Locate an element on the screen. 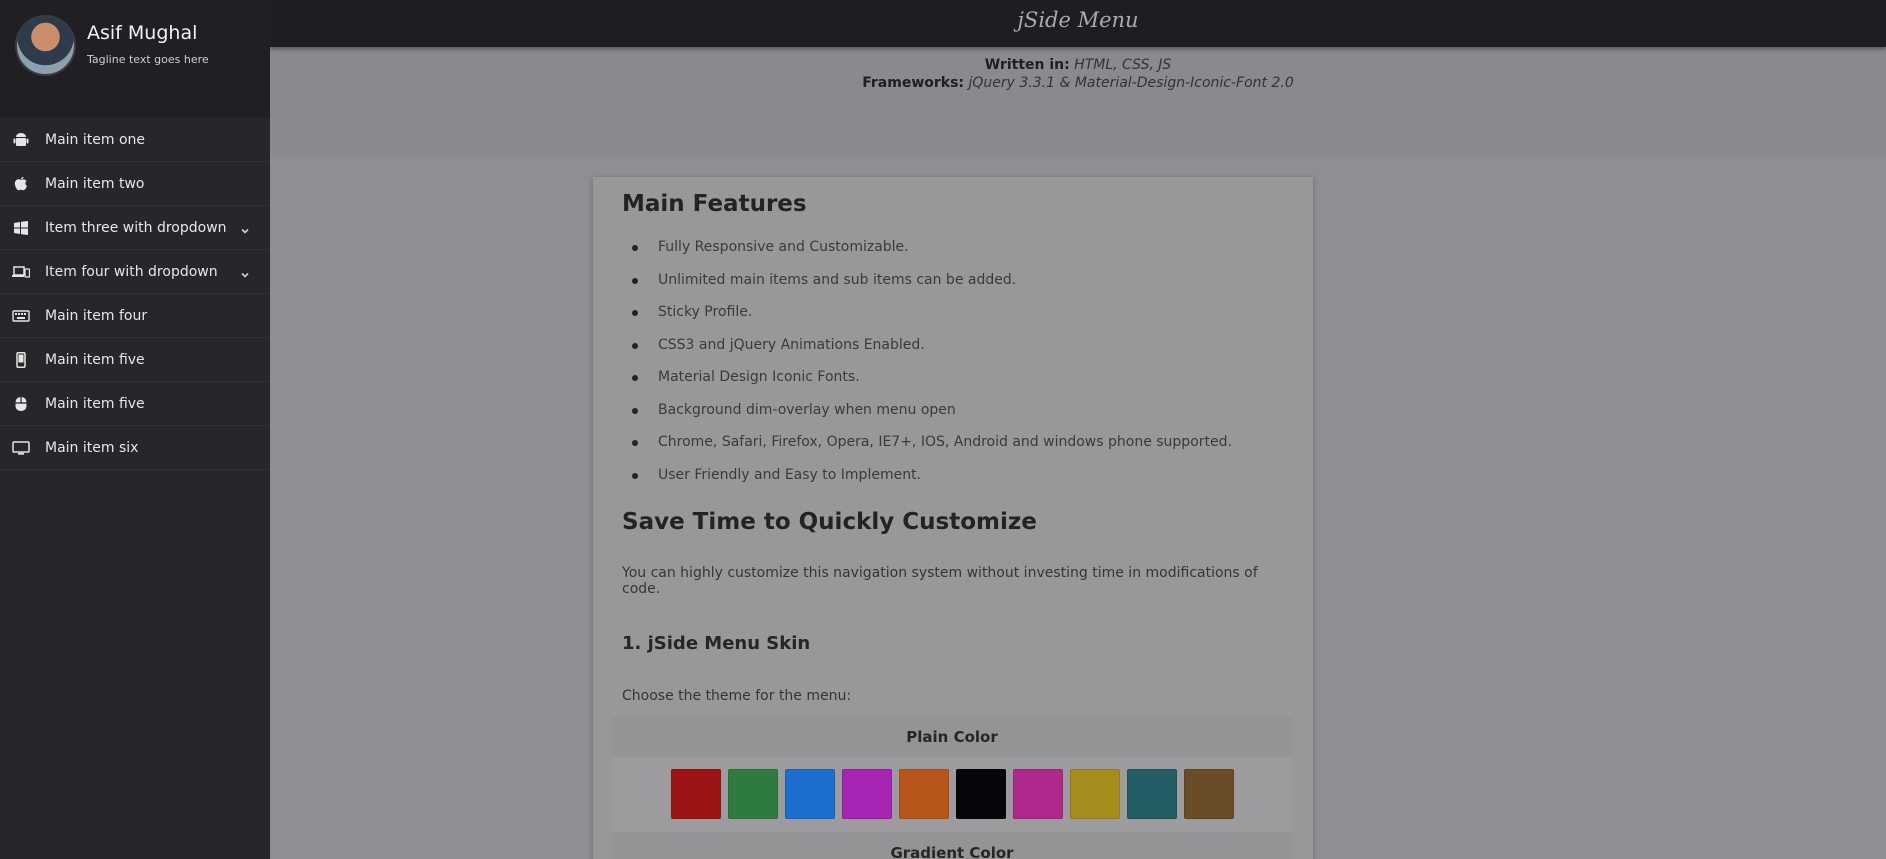 The height and width of the screenshot is (859, 1886). written-in-label: Written in: is located at coordinates (1027, 65).